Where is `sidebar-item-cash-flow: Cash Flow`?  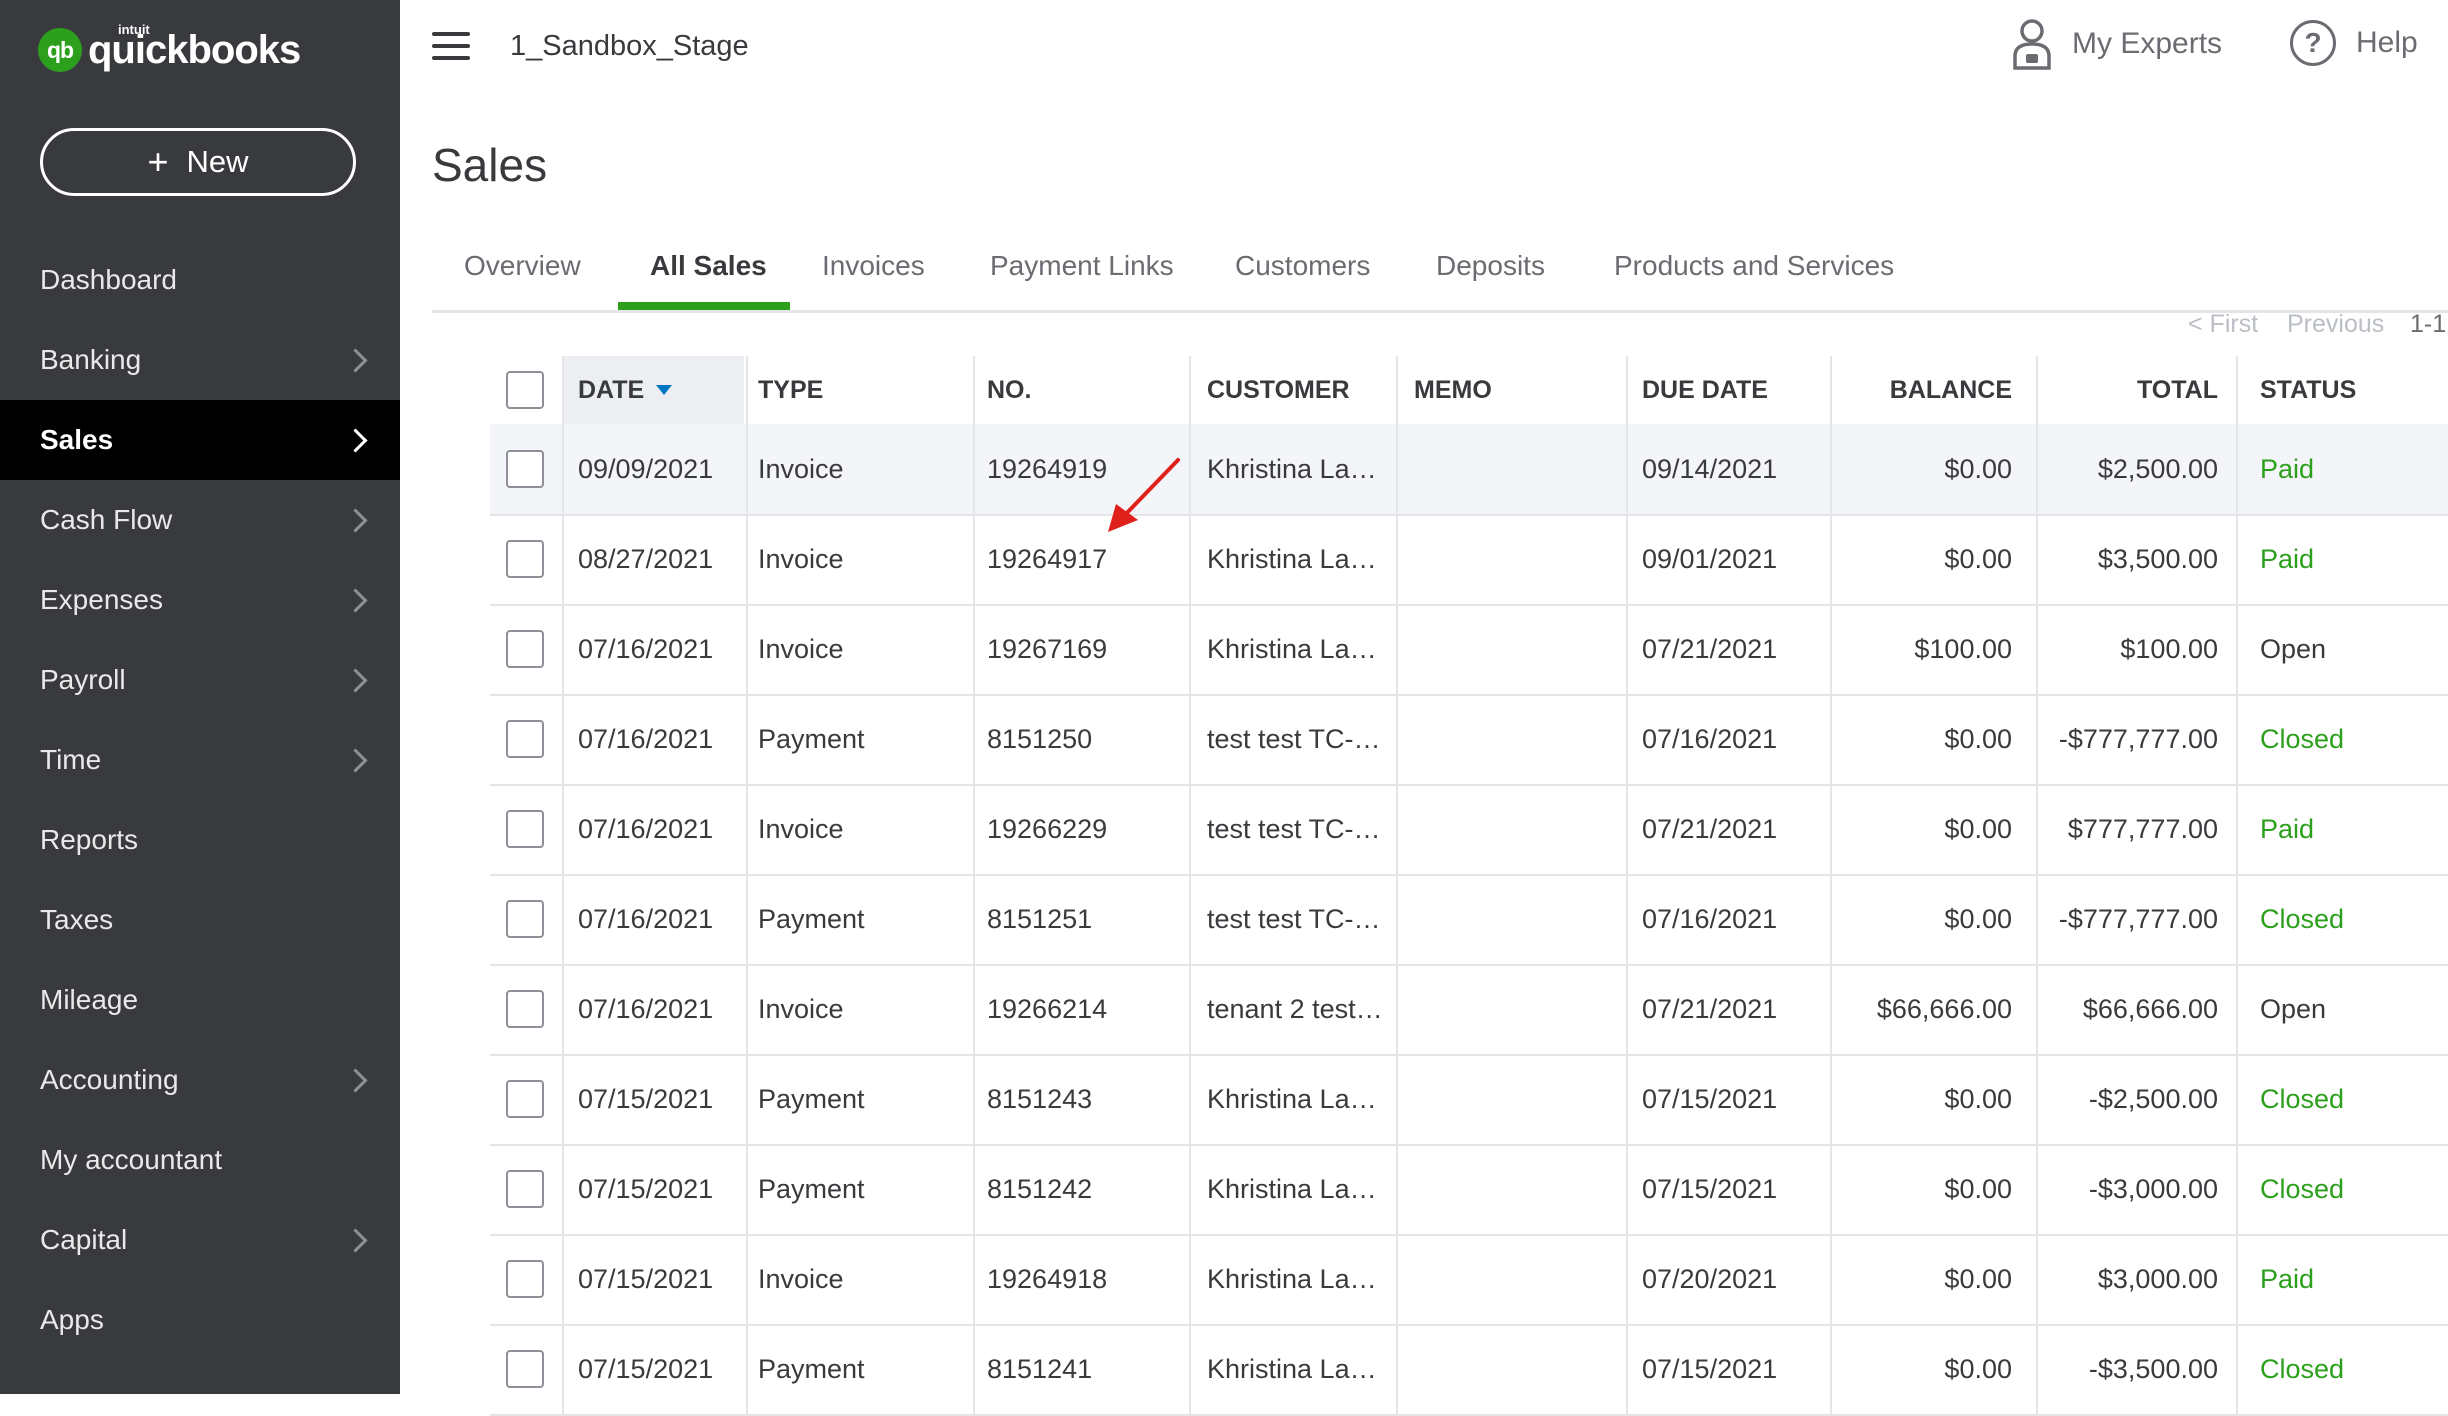
sidebar-item-cash-flow: Cash Flow is located at coordinates (200, 520).